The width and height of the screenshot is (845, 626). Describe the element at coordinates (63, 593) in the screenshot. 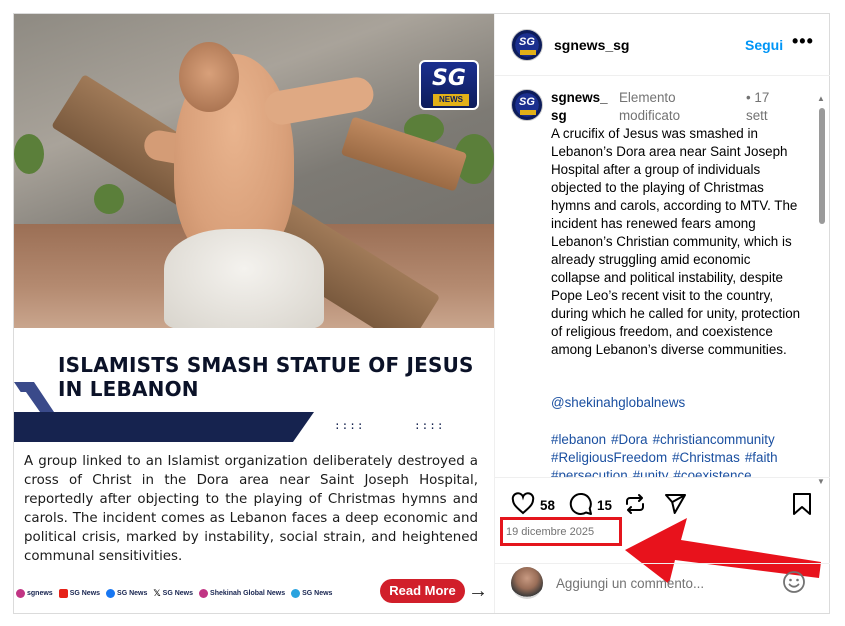

I see `youtube-icon` at that location.